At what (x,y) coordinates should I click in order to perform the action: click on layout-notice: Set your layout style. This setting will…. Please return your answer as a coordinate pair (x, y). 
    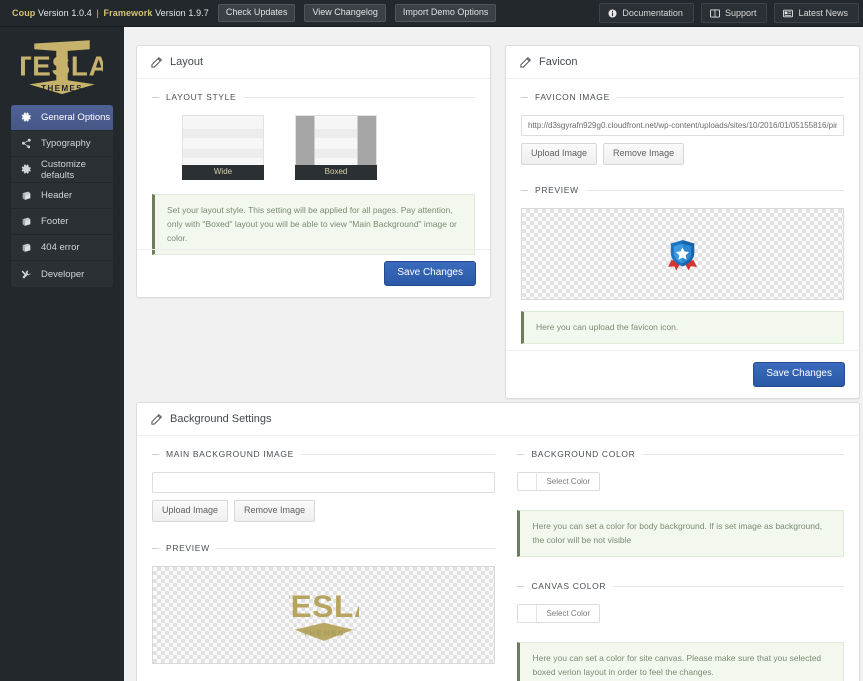
    Looking at the image, I should click on (313, 225).